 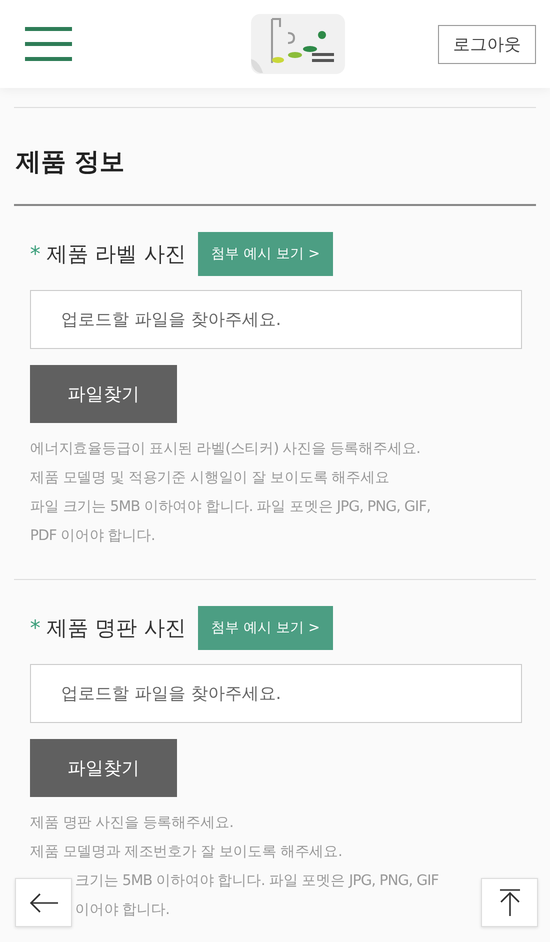 I want to click on menu-icon, so click(x=49, y=44).